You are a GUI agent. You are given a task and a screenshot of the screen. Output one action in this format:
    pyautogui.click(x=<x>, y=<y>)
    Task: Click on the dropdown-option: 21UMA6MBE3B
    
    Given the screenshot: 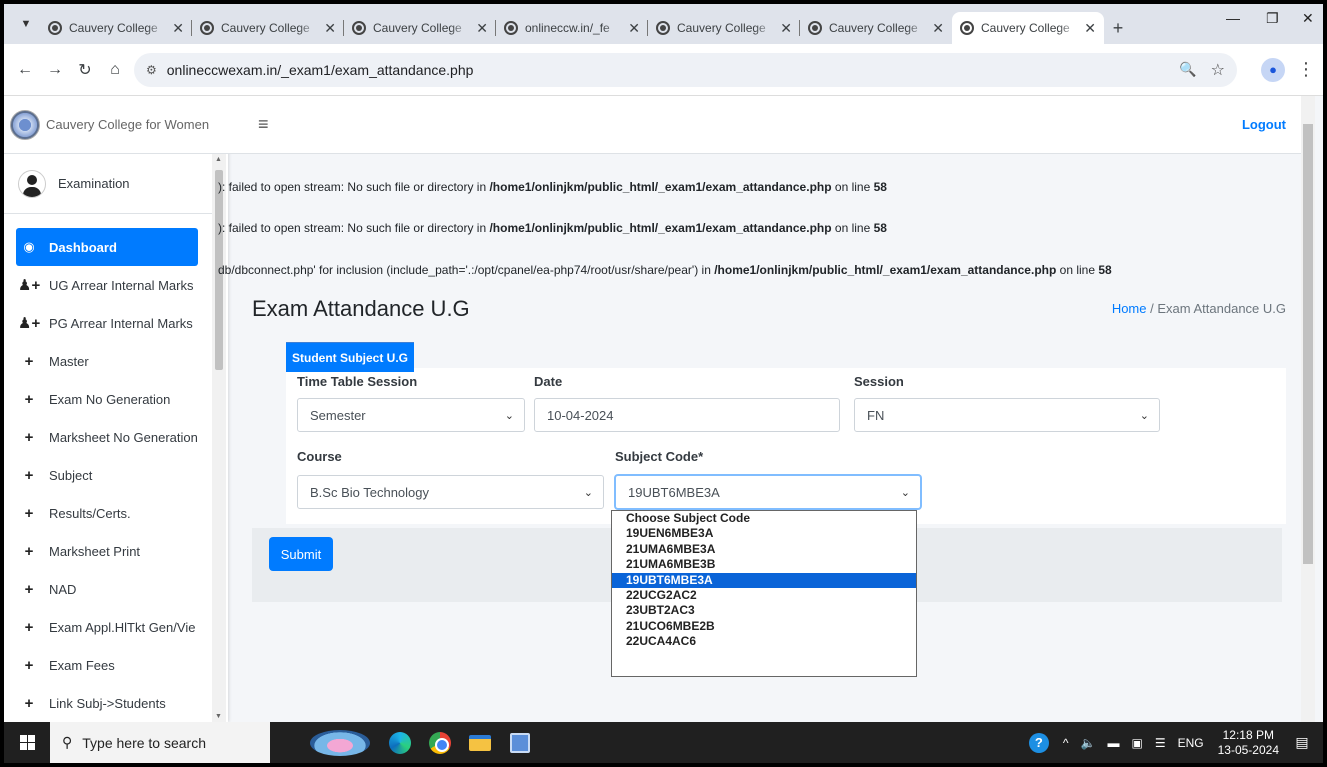 What is the action you would take?
    pyautogui.click(x=764, y=564)
    